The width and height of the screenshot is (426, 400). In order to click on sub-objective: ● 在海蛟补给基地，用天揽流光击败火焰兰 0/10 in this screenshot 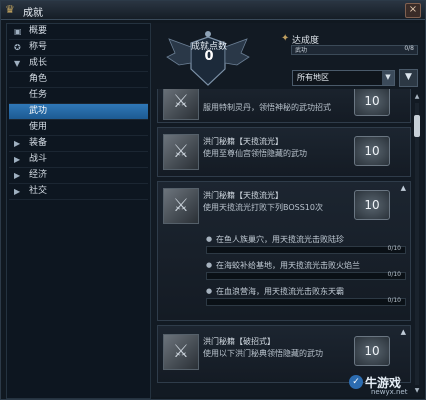, I will do `click(306, 271)`.